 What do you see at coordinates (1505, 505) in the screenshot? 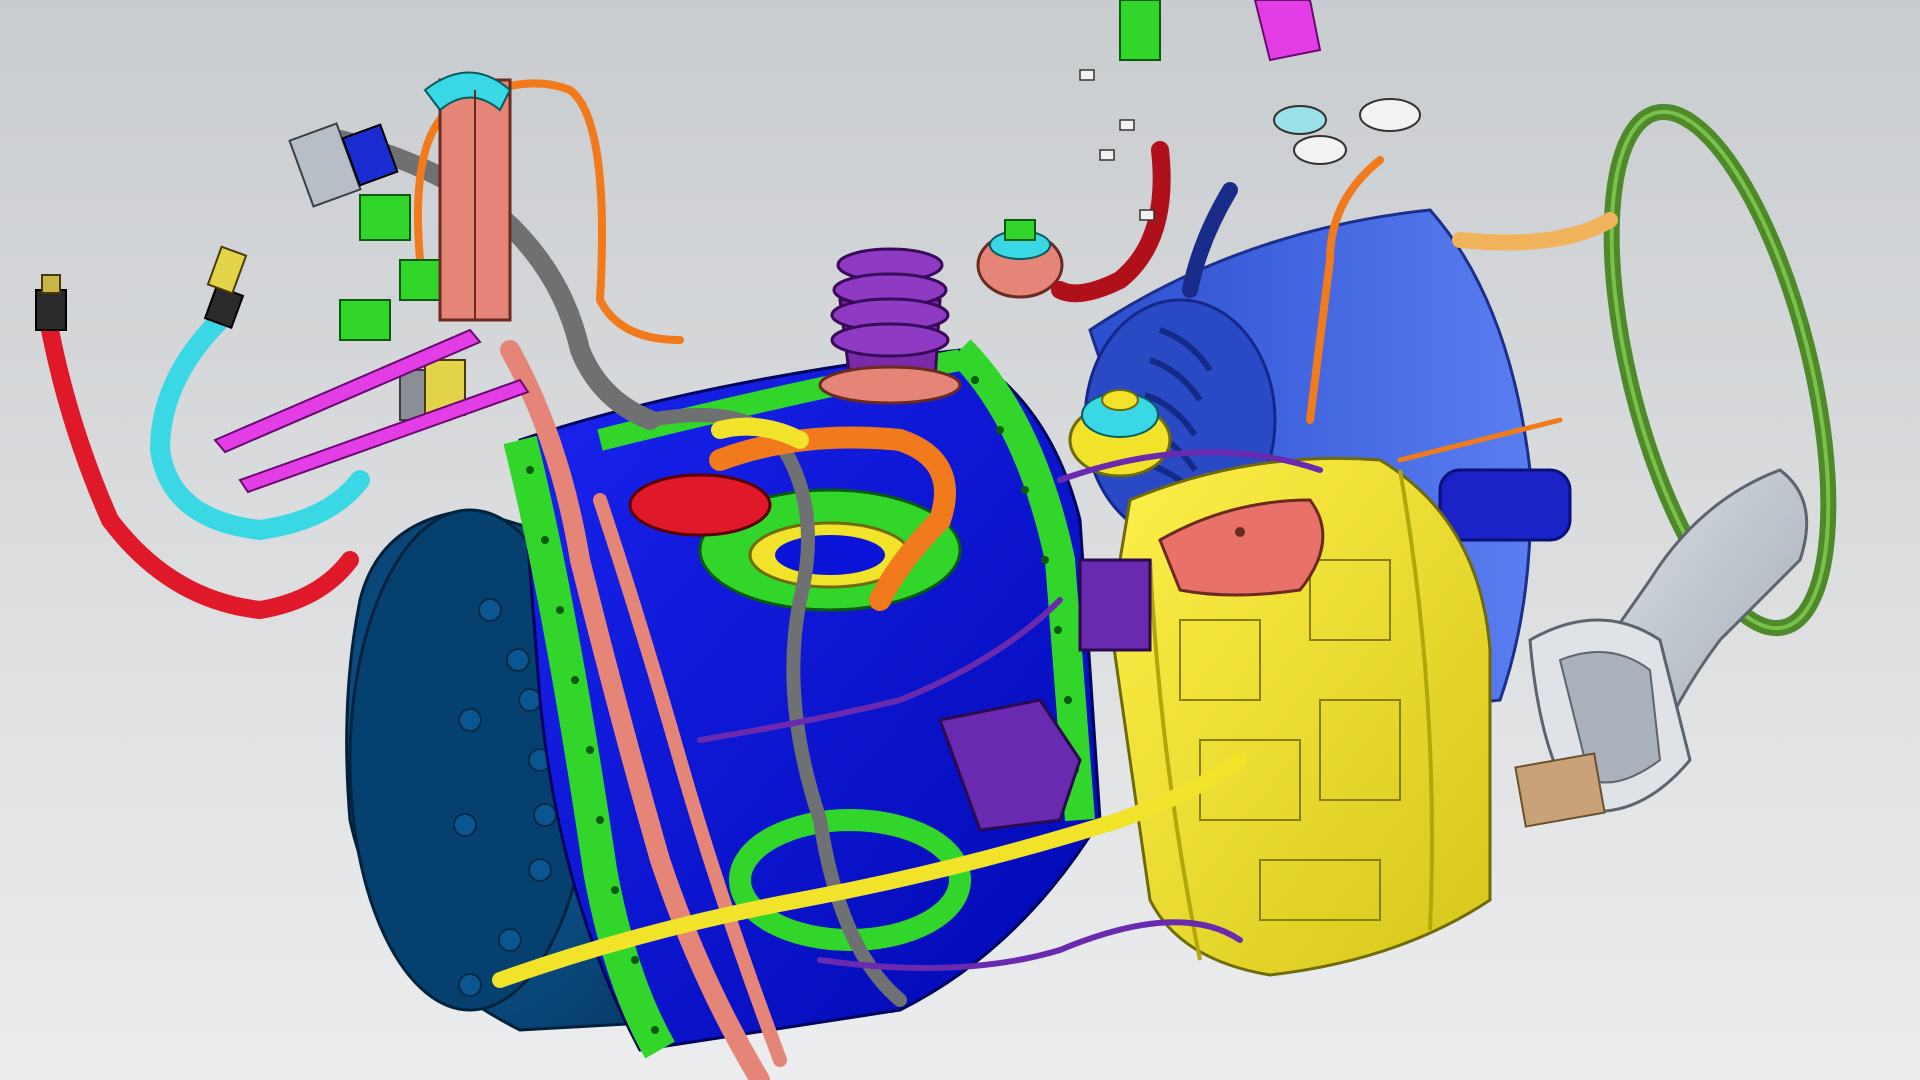
I see `exhaust-actuator` at bounding box center [1505, 505].